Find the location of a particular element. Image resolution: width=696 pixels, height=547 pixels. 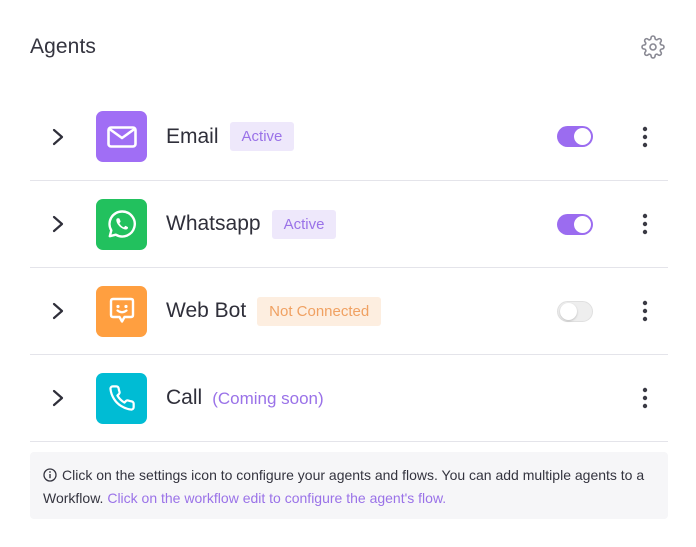

whatsapp-icon is located at coordinates (121, 224).